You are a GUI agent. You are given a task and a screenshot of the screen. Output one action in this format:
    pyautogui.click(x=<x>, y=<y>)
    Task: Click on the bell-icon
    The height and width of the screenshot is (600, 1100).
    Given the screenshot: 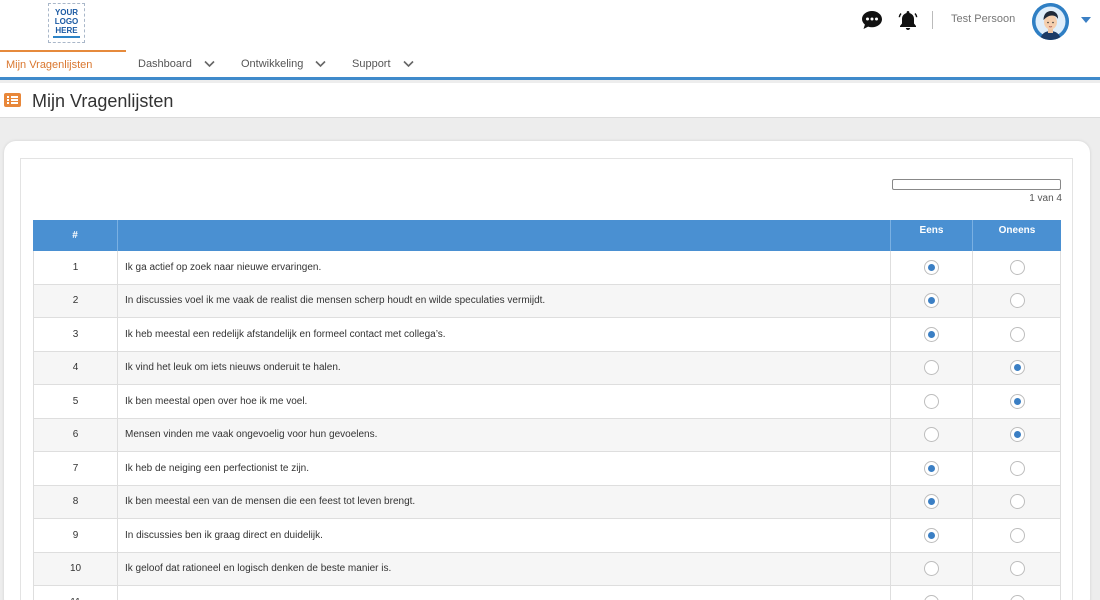 What is the action you would take?
    pyautogui.click(x=908, y=20)
    